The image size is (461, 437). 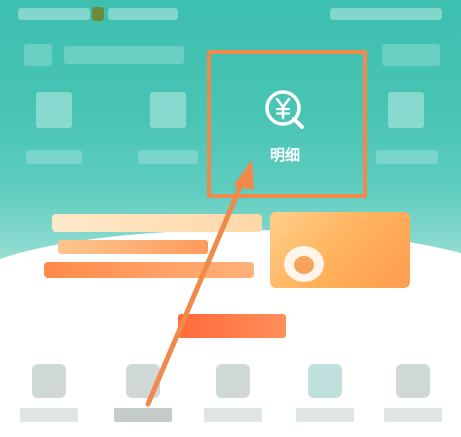 I want to click on annotation-arrow, so click(x=199, y=283).